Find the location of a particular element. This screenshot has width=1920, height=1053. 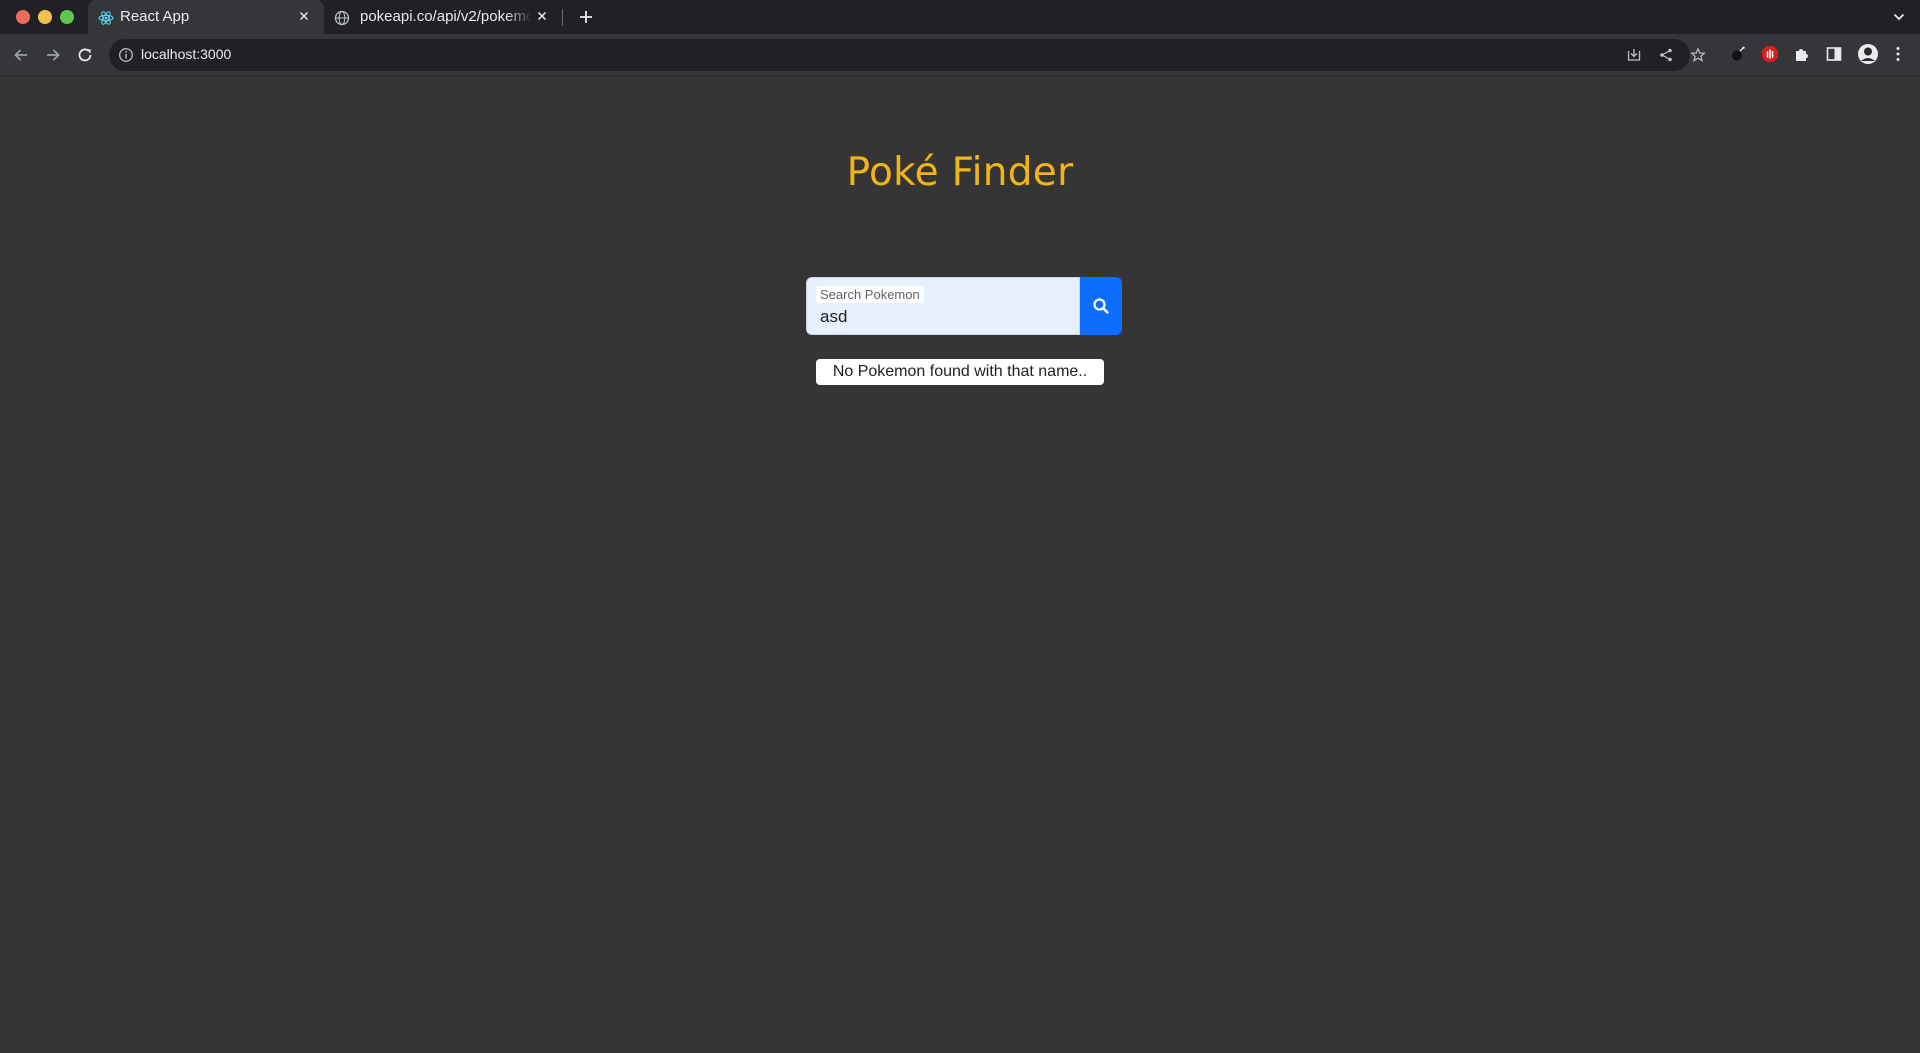

tab-react-app: React App is located at coordinates (206, 17).